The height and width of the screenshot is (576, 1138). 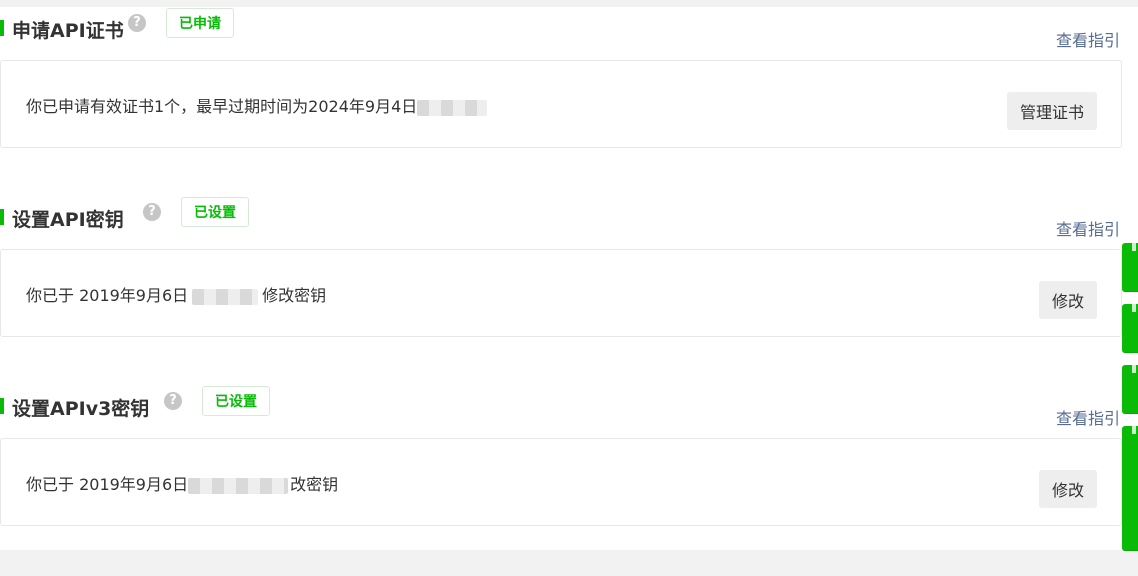 What do you see at coordinates (81, 409) in the screenshot?
I see `section-title: 设置APIv3密钥` at bounding box center [81, 409].